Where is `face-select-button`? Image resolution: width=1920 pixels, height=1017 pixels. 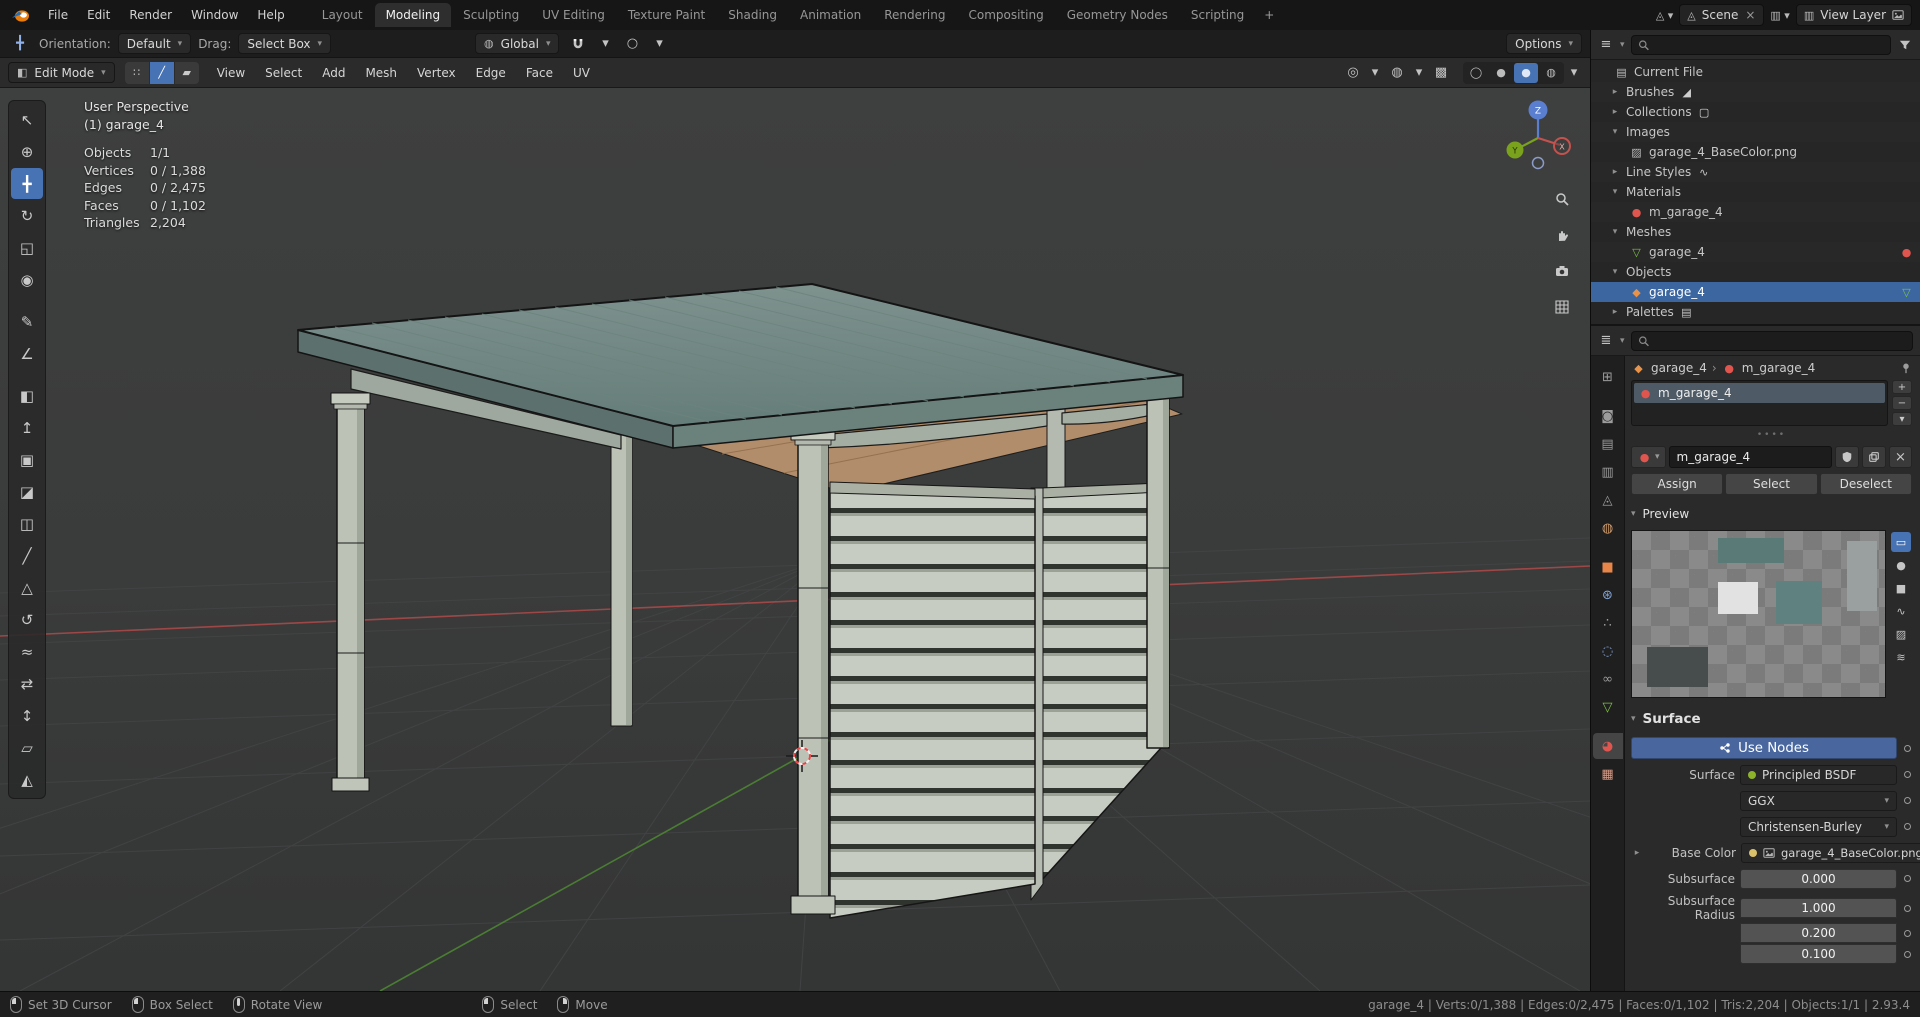 face-select-button is located at coordinates (186, 72).